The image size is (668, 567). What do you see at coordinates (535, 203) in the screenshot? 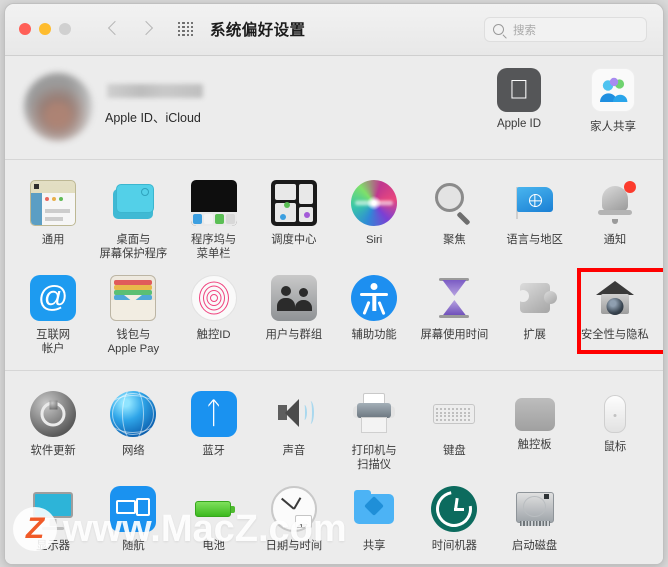
I see `language-region-icon` at bounding box center [535, 203].